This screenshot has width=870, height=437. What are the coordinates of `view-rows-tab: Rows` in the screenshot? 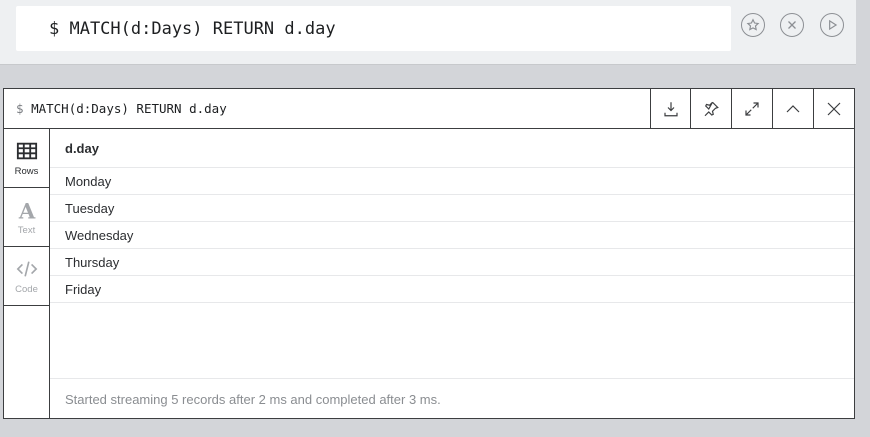 It's located at (26, 158).